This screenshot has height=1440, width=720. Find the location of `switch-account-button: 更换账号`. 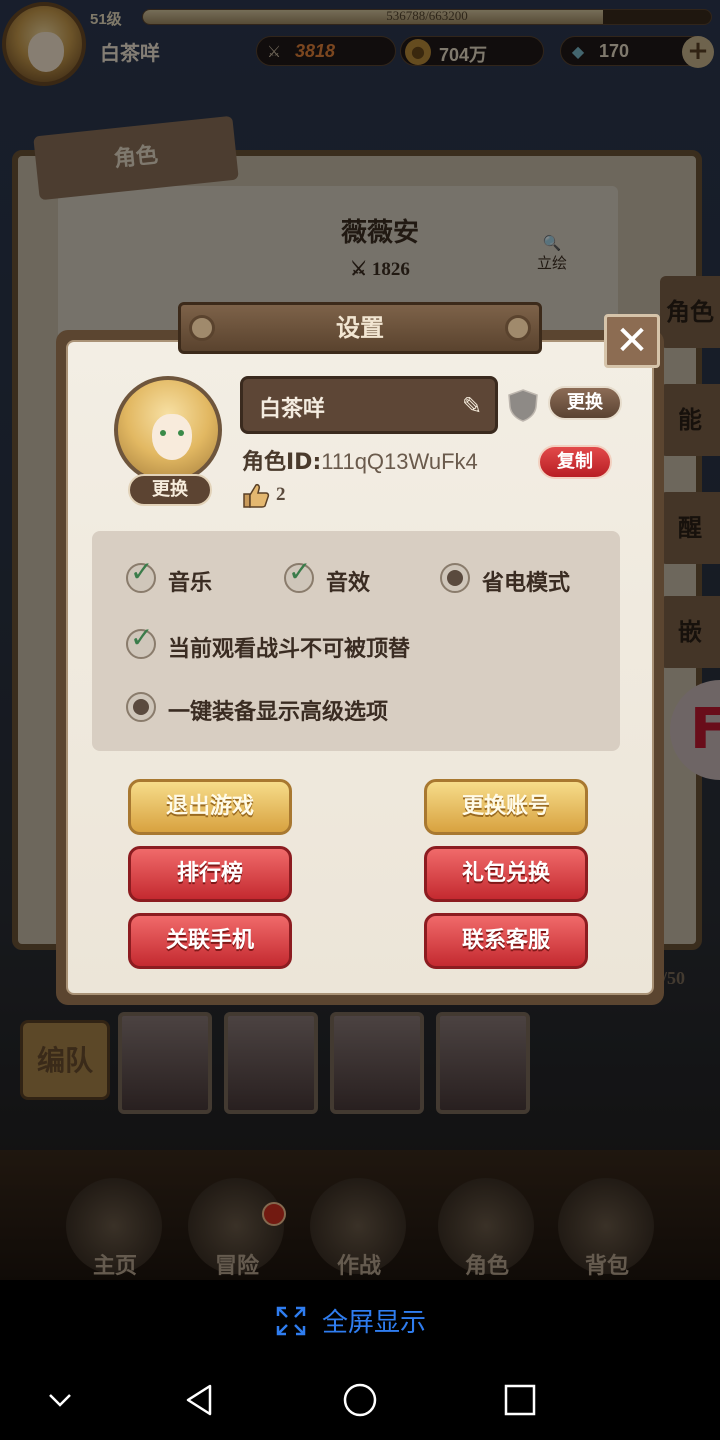

switch-account-button: 更换账号 is located at coordinates (506, 807).